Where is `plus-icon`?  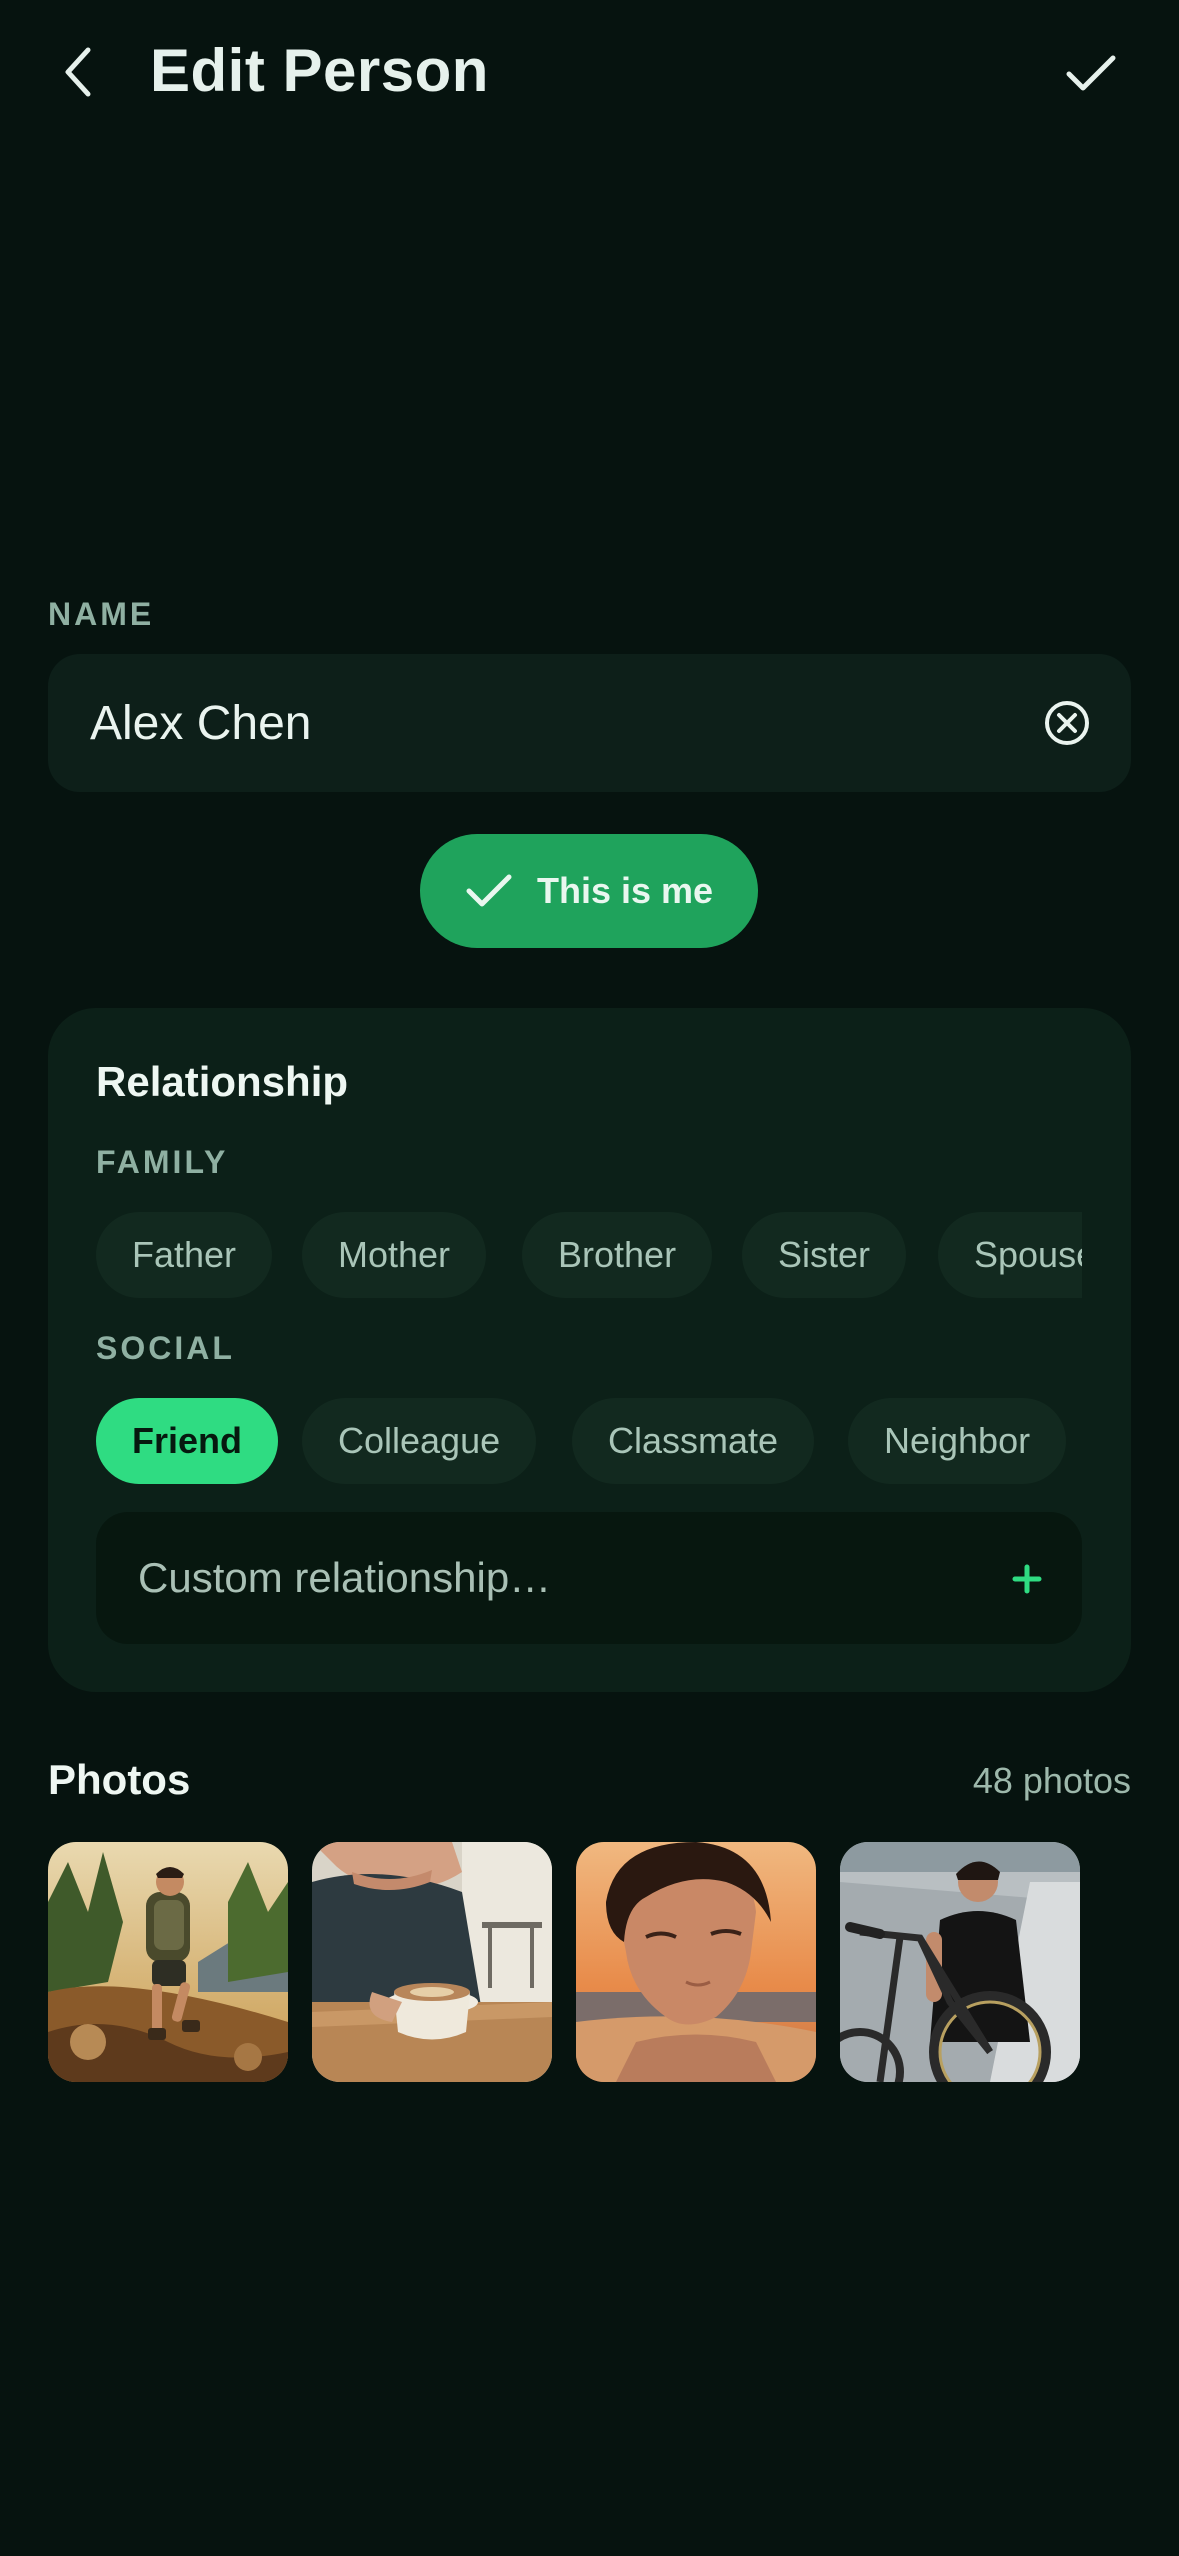
plus-icon is located at coordinates (1027, 1579).